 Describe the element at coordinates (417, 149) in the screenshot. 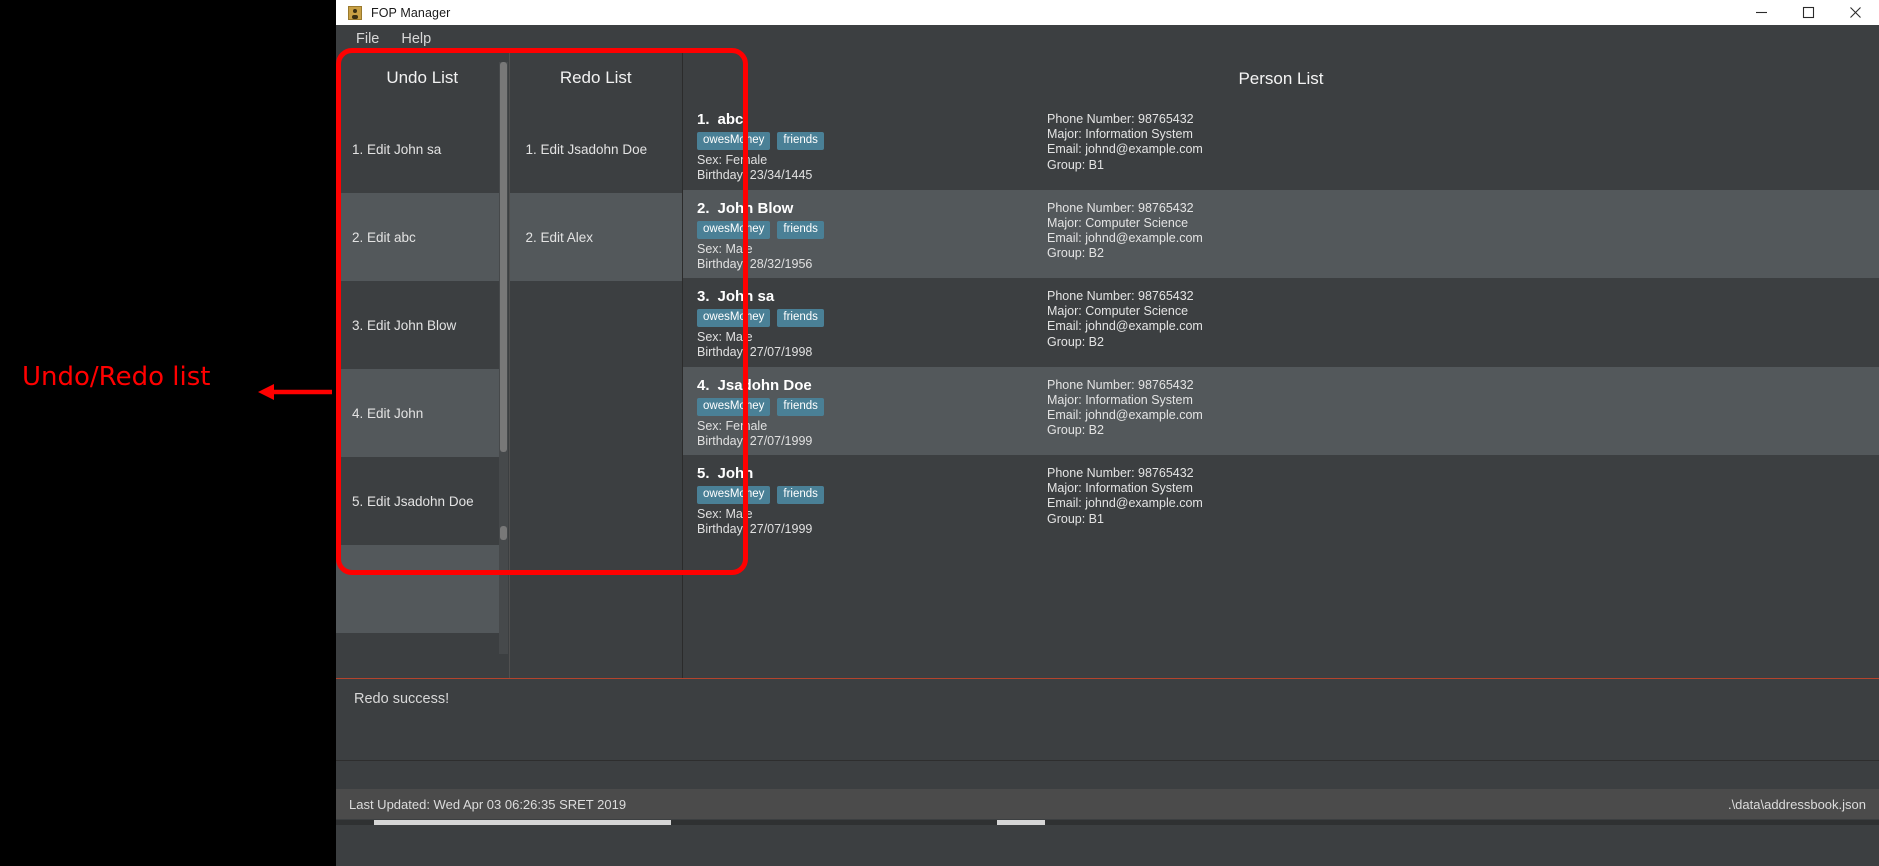

I see `list-item: 1. Edit John sa` at that location.